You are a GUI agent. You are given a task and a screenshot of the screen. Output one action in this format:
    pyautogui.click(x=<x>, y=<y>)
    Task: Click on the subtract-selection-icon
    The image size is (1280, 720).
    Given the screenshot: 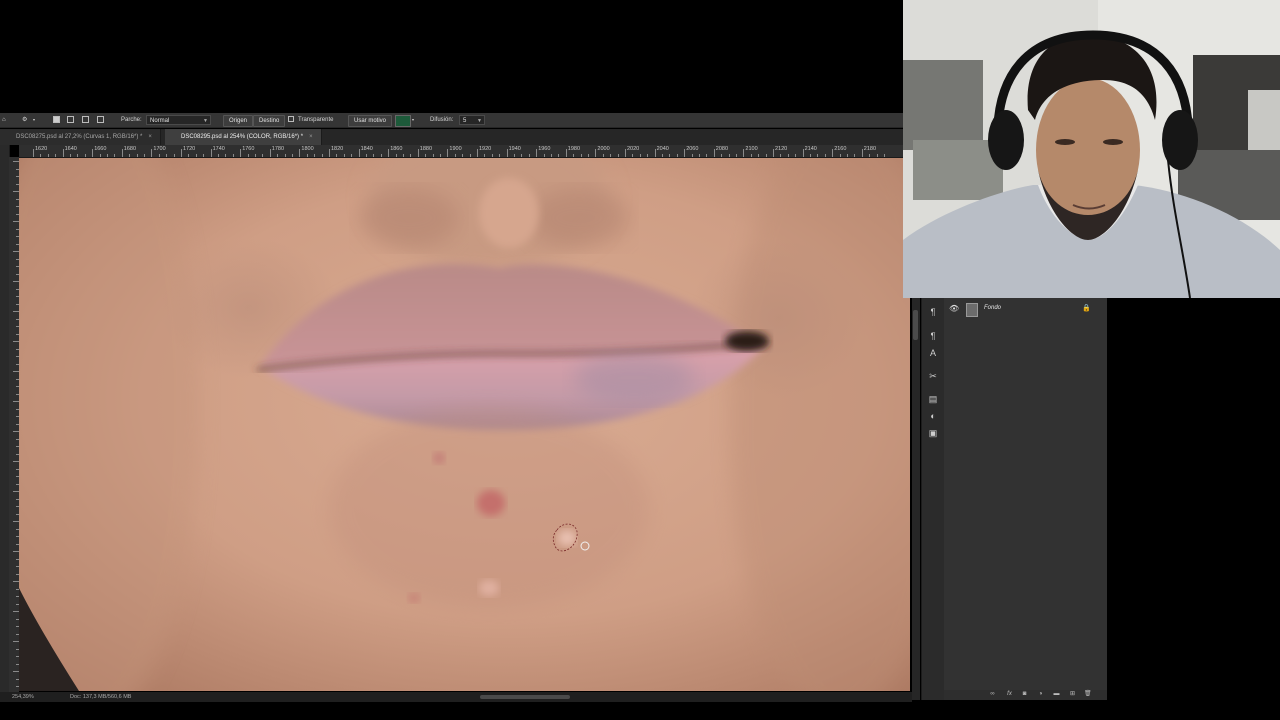 What is the action you would take?
    pyautogui.click(x=85, y=120)
    